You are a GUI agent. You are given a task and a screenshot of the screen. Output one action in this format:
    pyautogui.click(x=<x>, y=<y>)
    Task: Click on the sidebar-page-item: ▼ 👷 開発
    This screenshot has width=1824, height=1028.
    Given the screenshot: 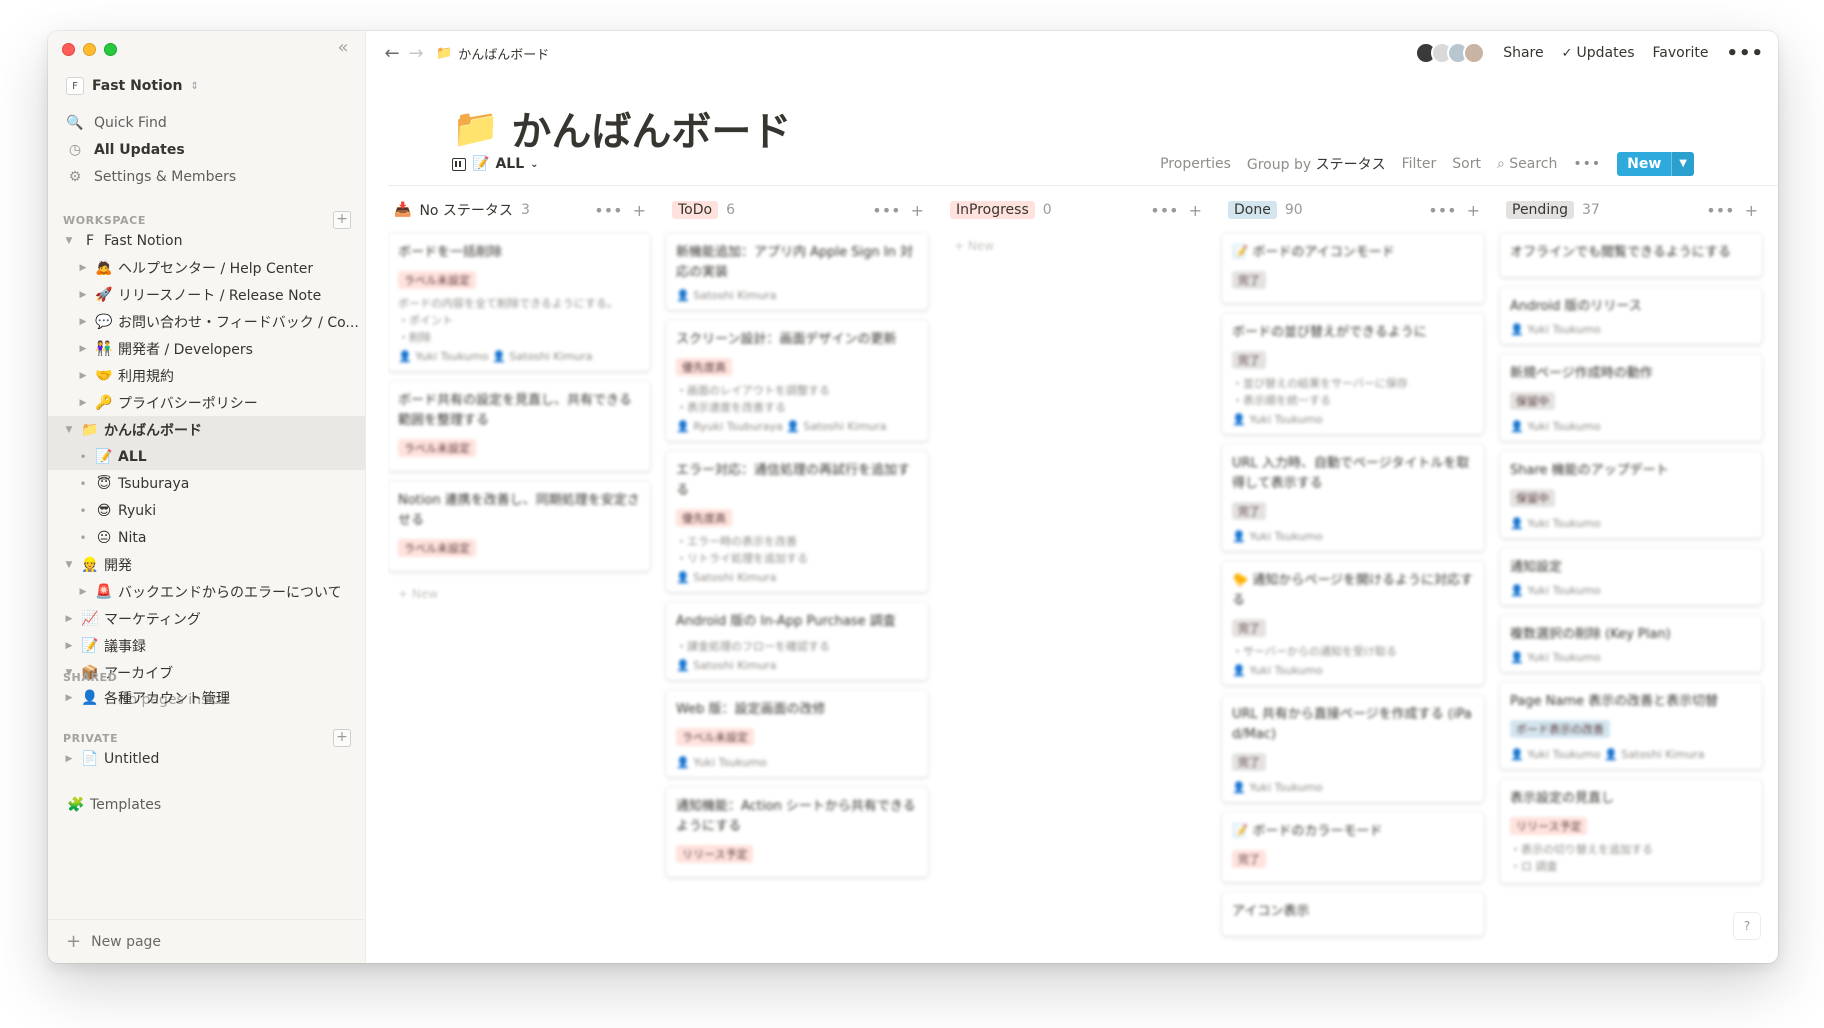 What is the action you would take?
    pyautogui.click(x=206, y=564)
    